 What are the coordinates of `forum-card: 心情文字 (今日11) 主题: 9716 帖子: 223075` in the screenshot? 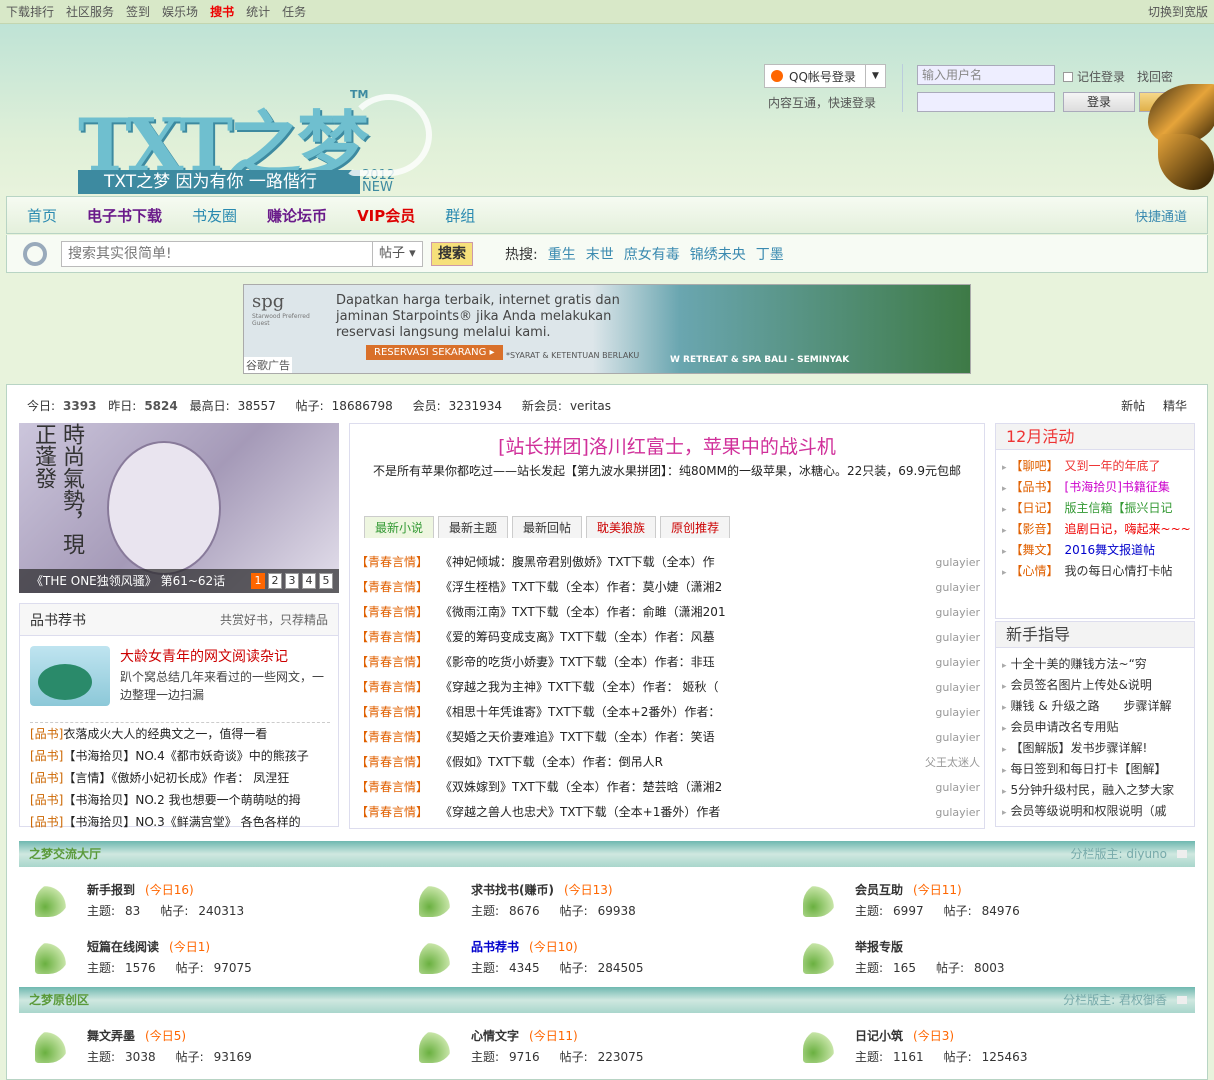 It's located at (607, 1047).